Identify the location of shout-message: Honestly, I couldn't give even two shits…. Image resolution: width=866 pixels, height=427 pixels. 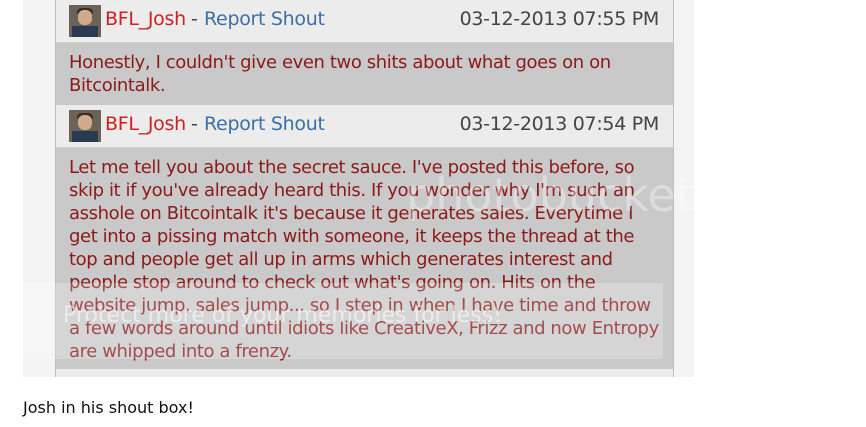
(340, 74).